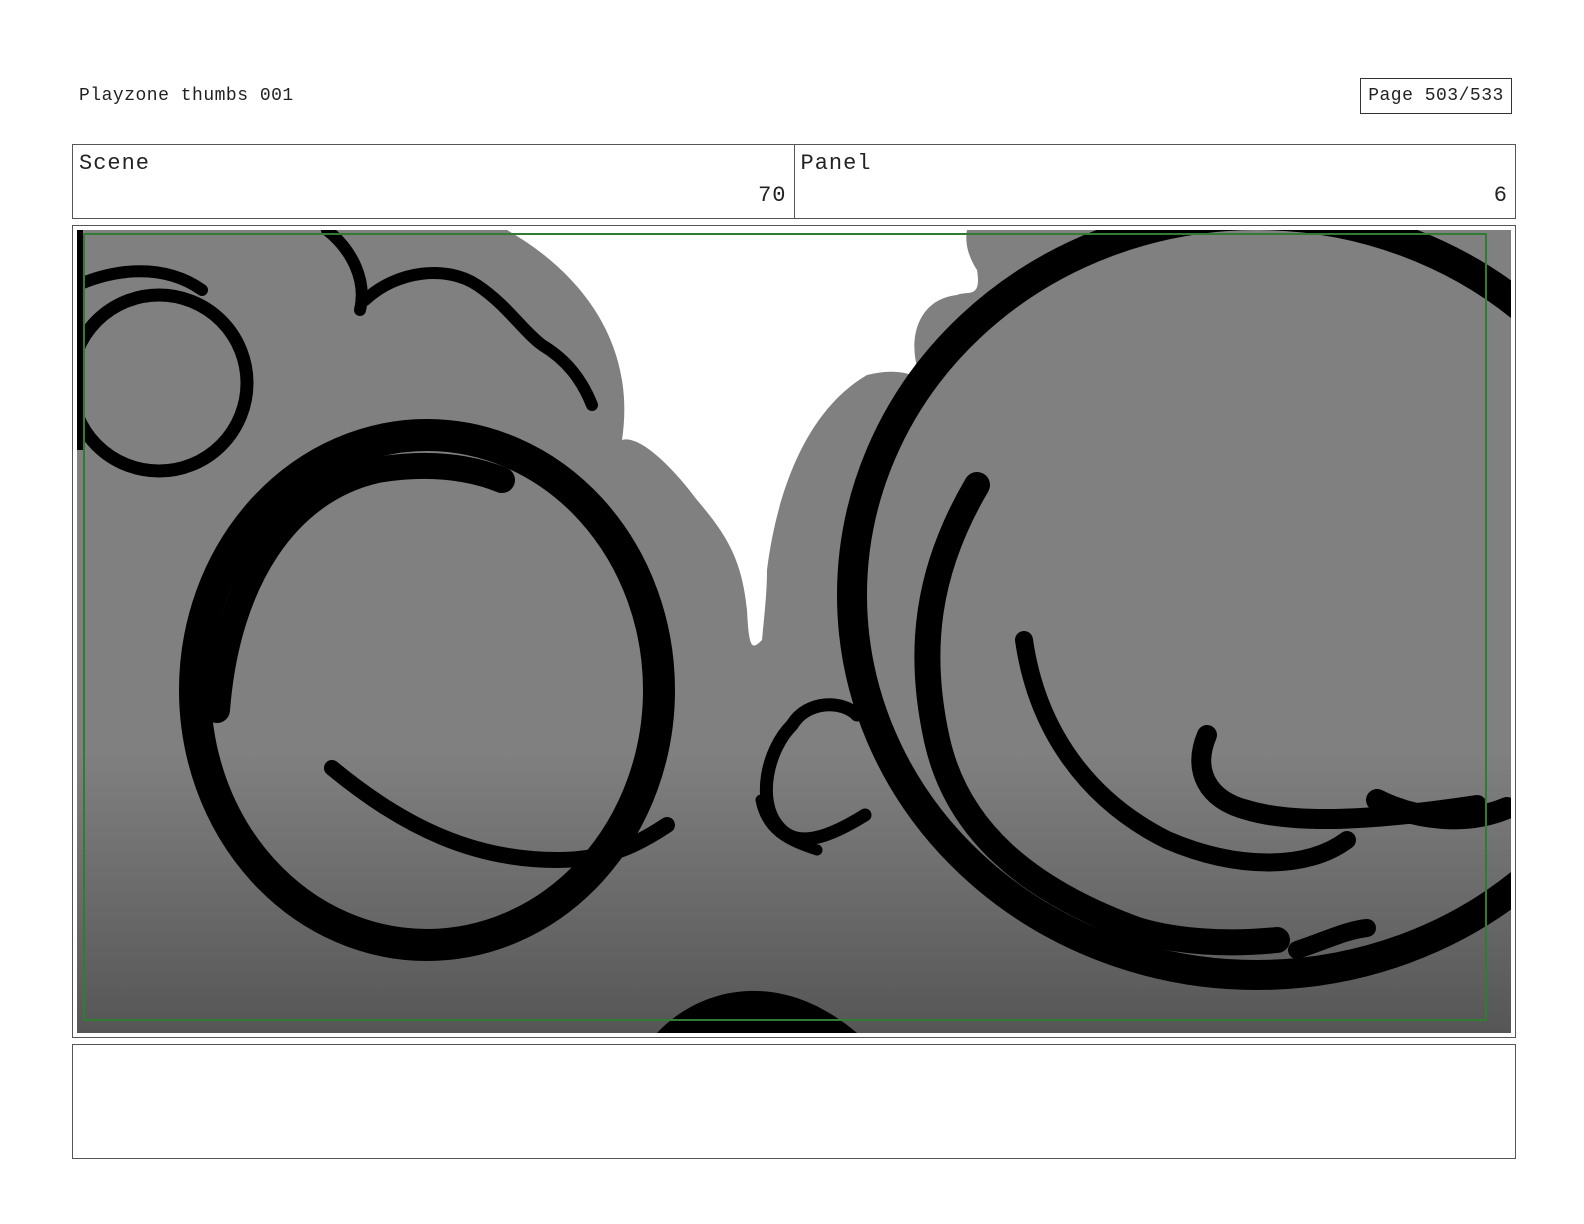 The width and height of the screenshot is (1584, 1224). Describe the element at coordinates (115, 163) in the screenshot. I see `scene-label: Scene` at that location.